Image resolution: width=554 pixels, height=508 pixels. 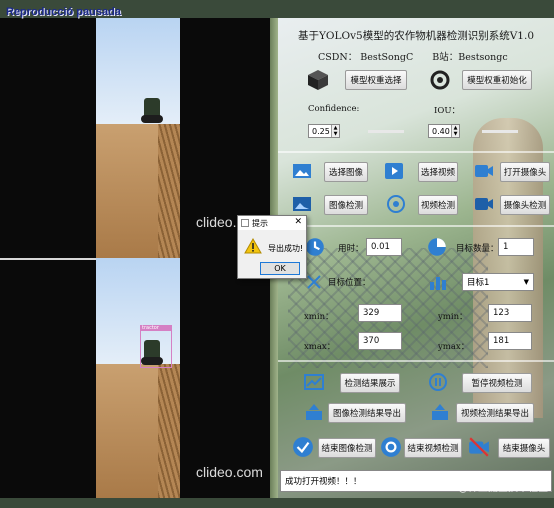 What do you see at coordinates (394, 171) in the screenshot?
I see `video-icon` at bounding box center [394, 171].